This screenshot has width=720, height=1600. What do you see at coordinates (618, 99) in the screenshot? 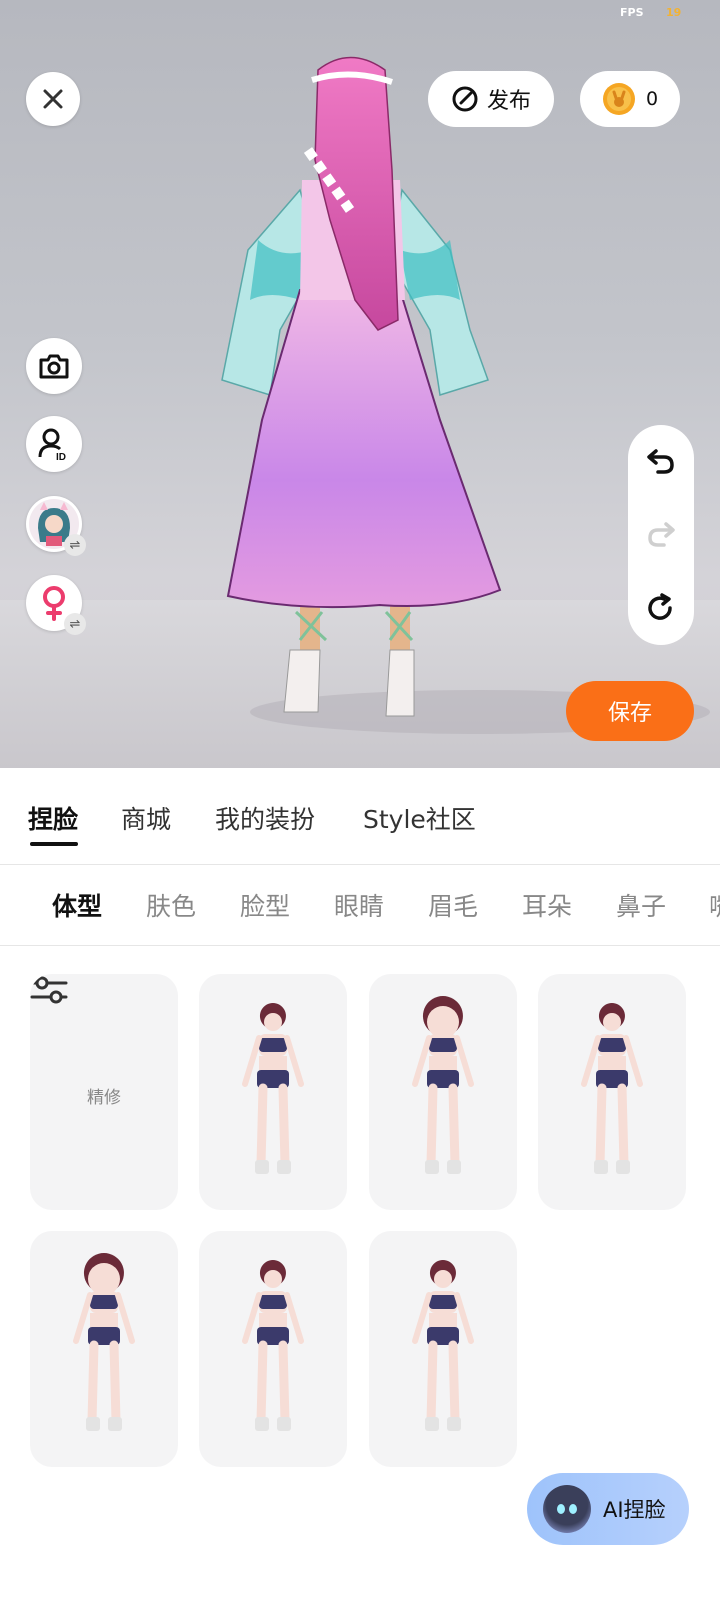
I see `coin-icon` at bounding box center [618, 99].